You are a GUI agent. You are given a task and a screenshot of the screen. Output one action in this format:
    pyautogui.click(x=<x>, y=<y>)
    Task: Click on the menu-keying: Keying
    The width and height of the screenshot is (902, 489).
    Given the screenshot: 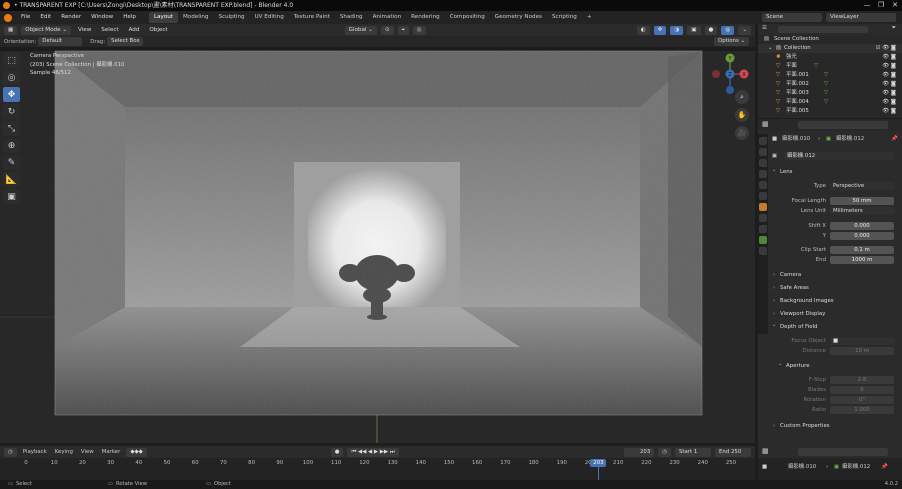 What is the action you would take?
    pyautogui.click(x=64, y=452)
    